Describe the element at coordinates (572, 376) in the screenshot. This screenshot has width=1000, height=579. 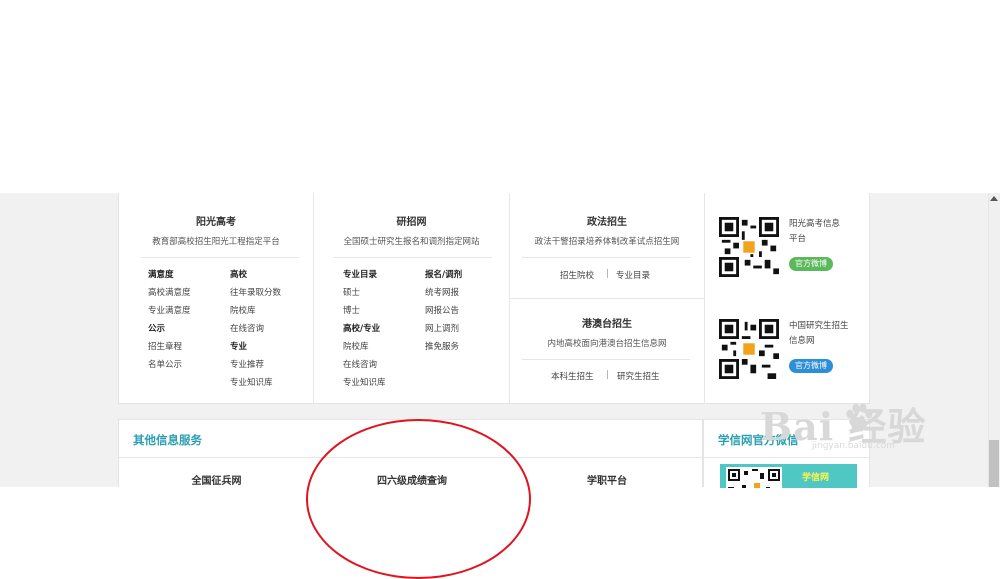
I see `hmt-undergrad-link: 本科生招生` at that location.